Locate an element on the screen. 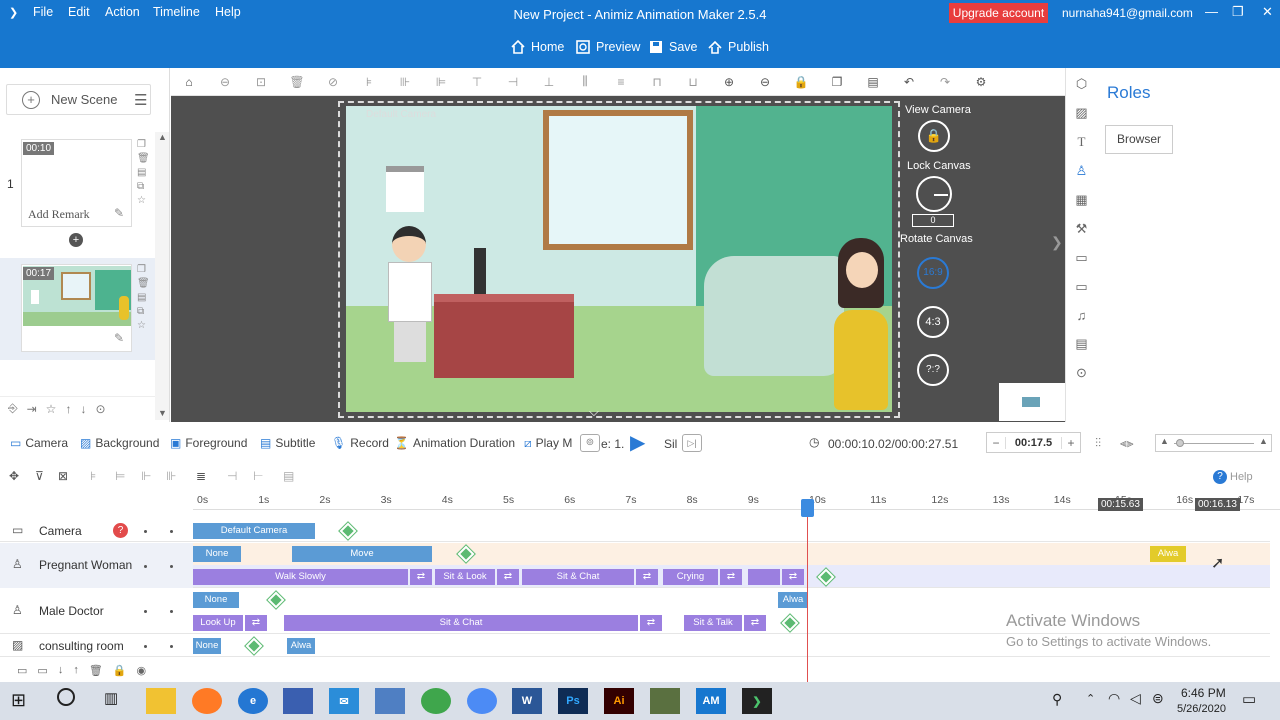 This screenshot has width=1280, height=720. minimap is located at coordinates (1032, 402).